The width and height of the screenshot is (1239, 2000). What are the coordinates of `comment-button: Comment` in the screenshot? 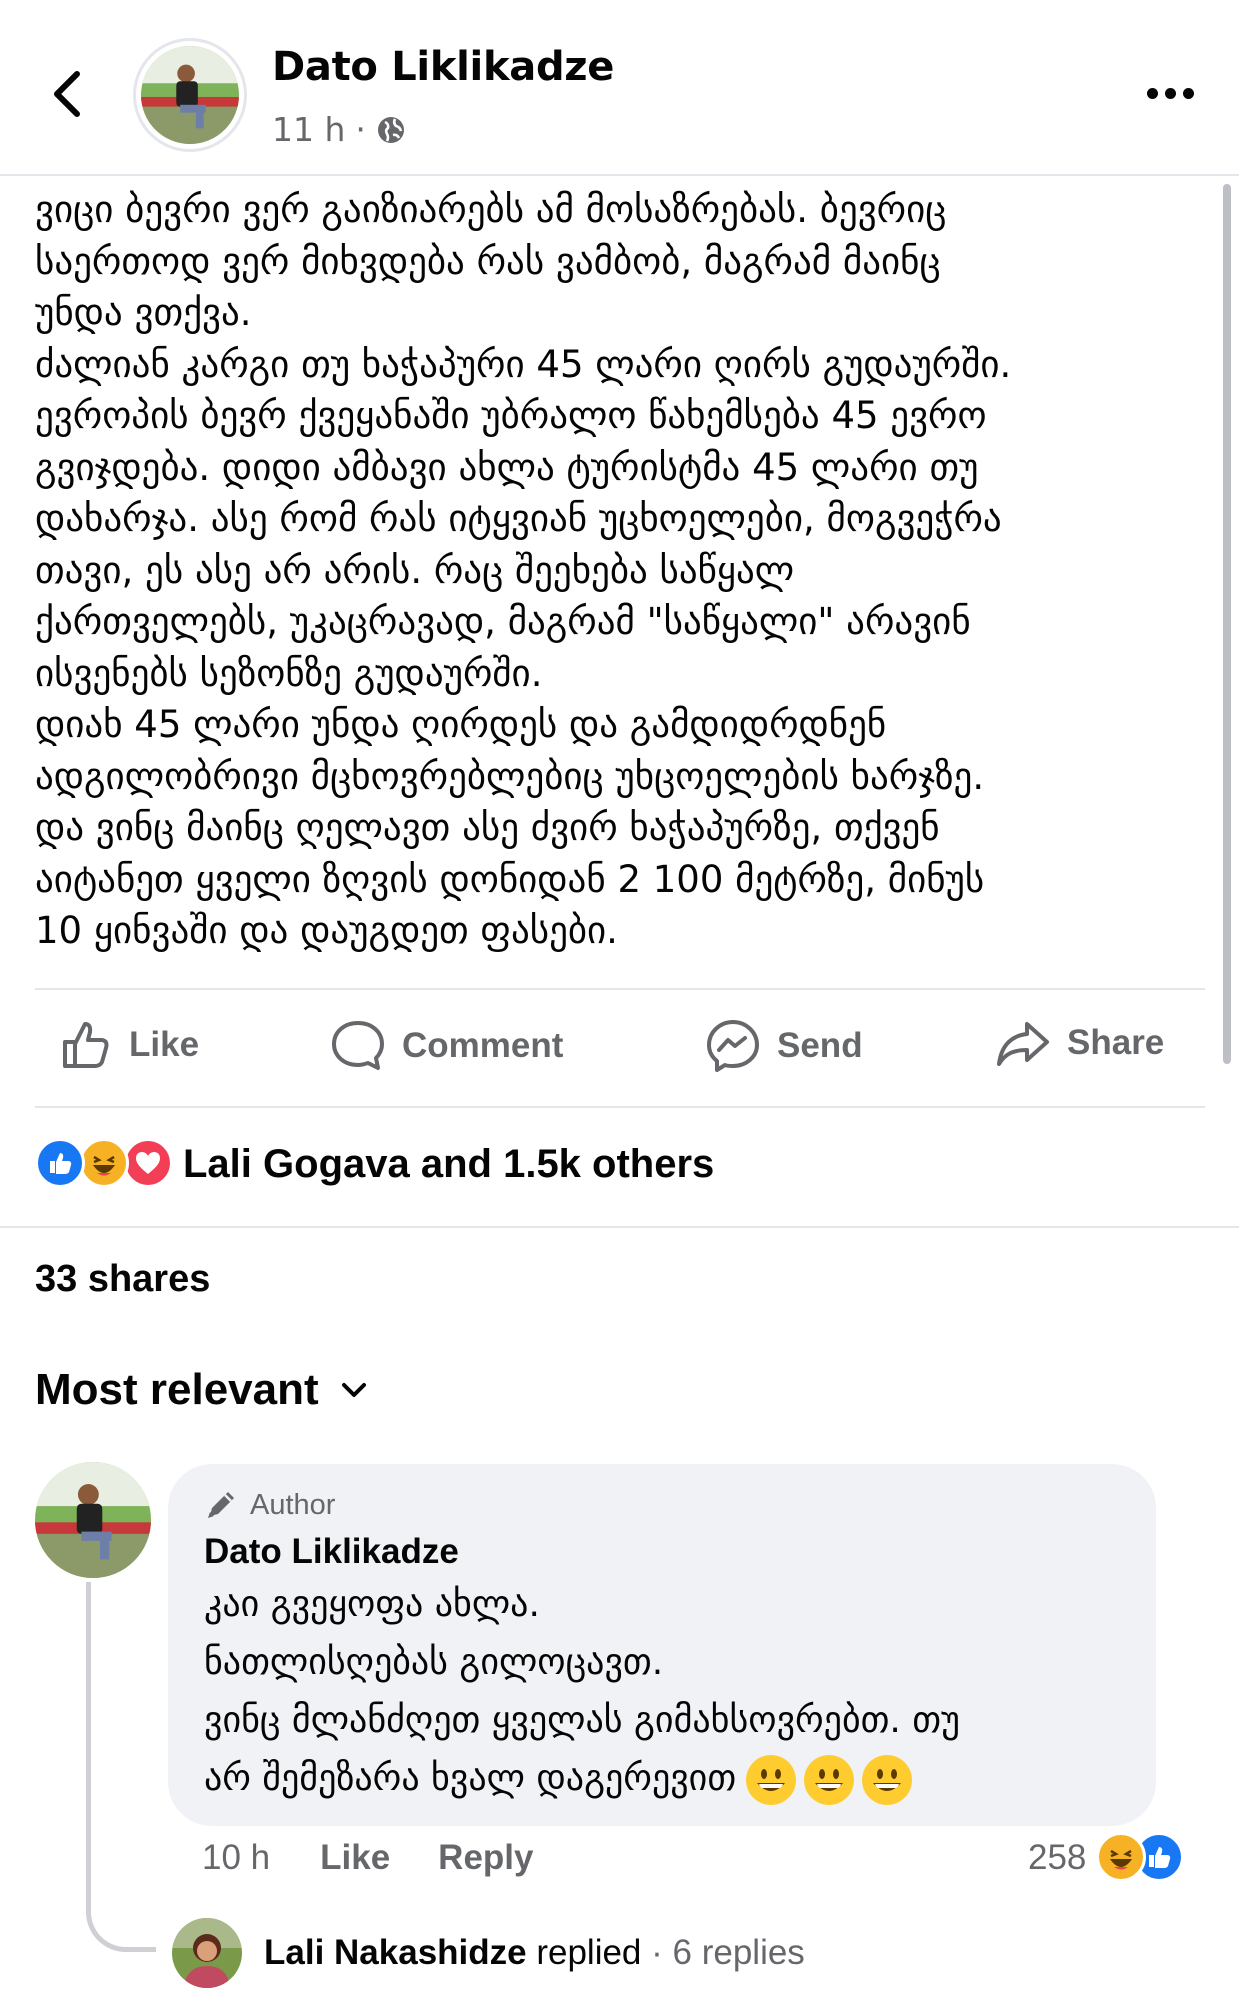 It's located at (446, 1046).